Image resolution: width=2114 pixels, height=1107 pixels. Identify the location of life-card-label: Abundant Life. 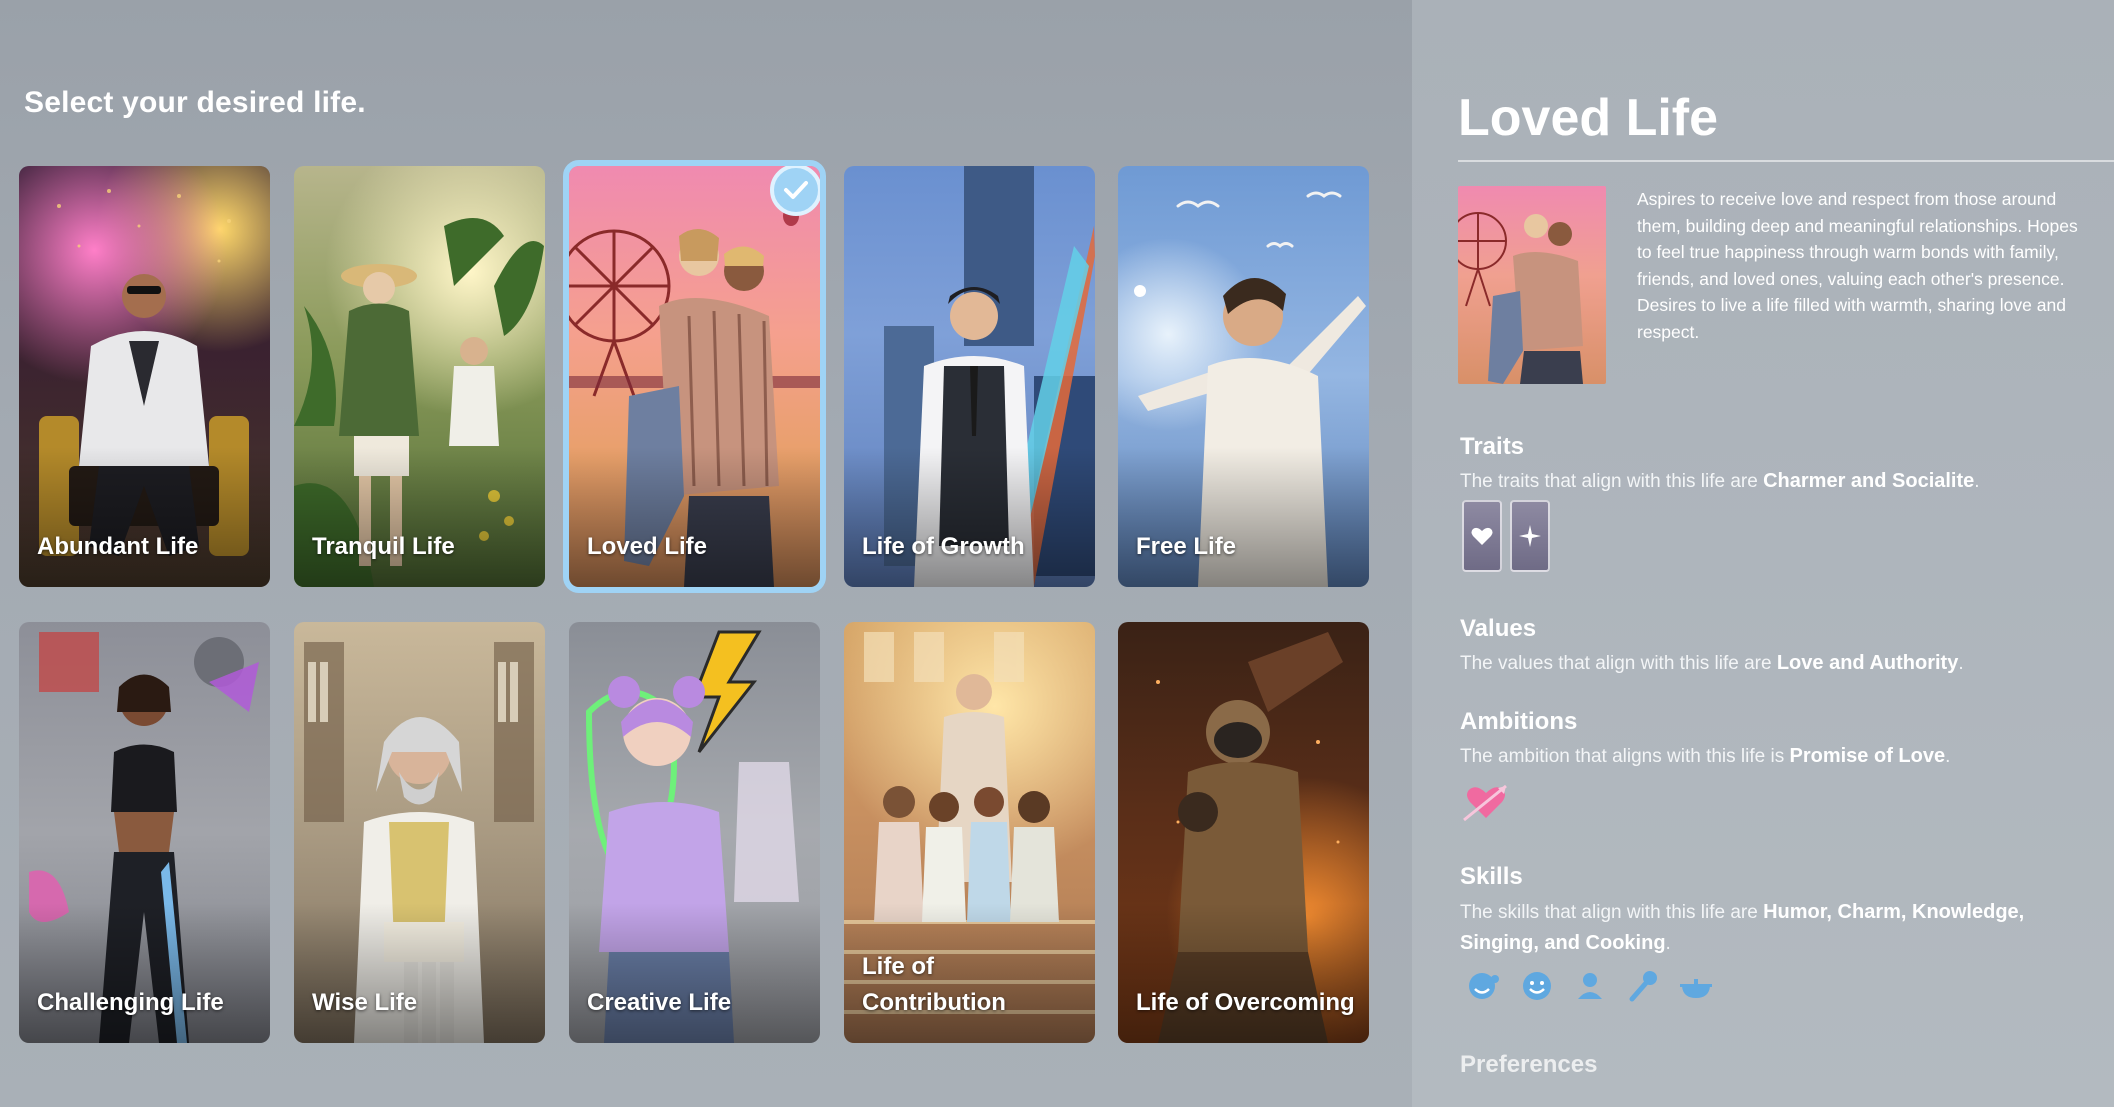
(118, 546).